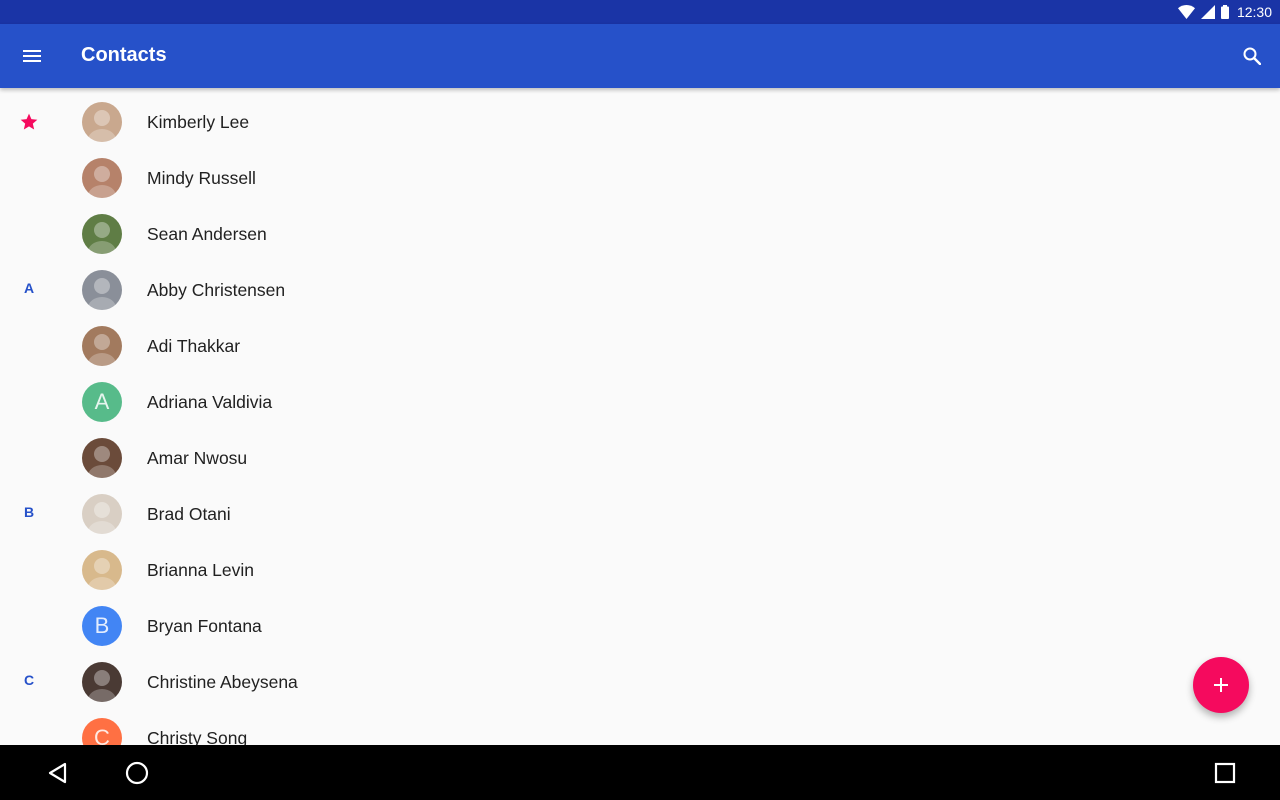 The width and height of the screenshot is (1280, 800). I want to click on avatar: C, so click(102, 731).